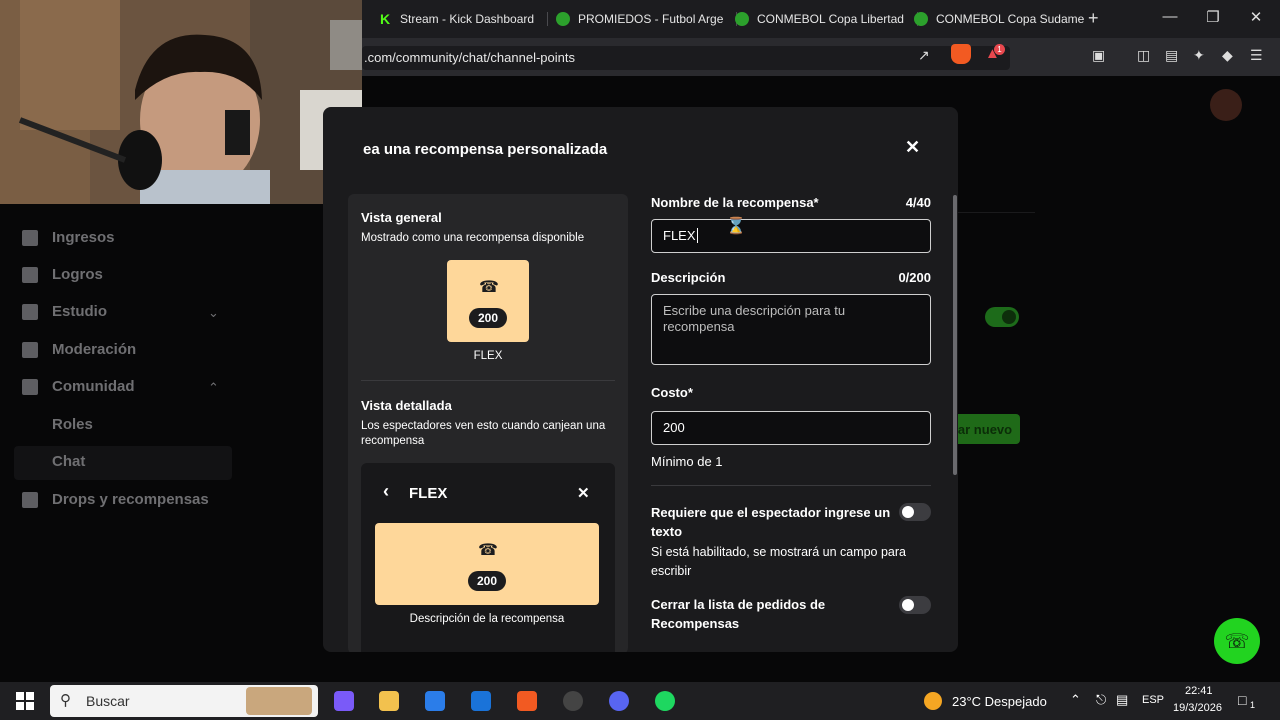  I want to click on reward-name-value: FLEX, so click(679, 235).